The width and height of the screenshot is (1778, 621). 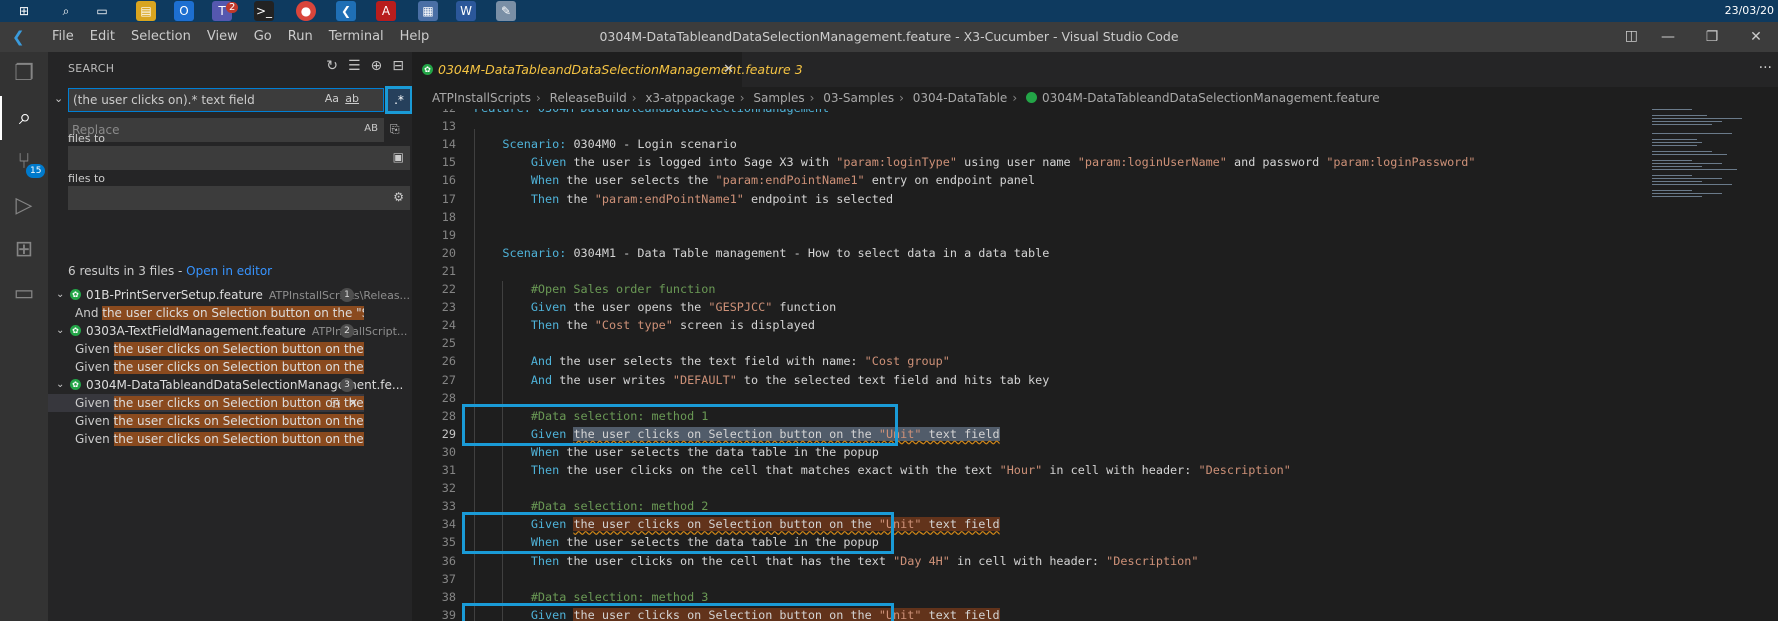 I want to click on breadcrumb-item: x3-atppackage, so click(x=689, y=98).